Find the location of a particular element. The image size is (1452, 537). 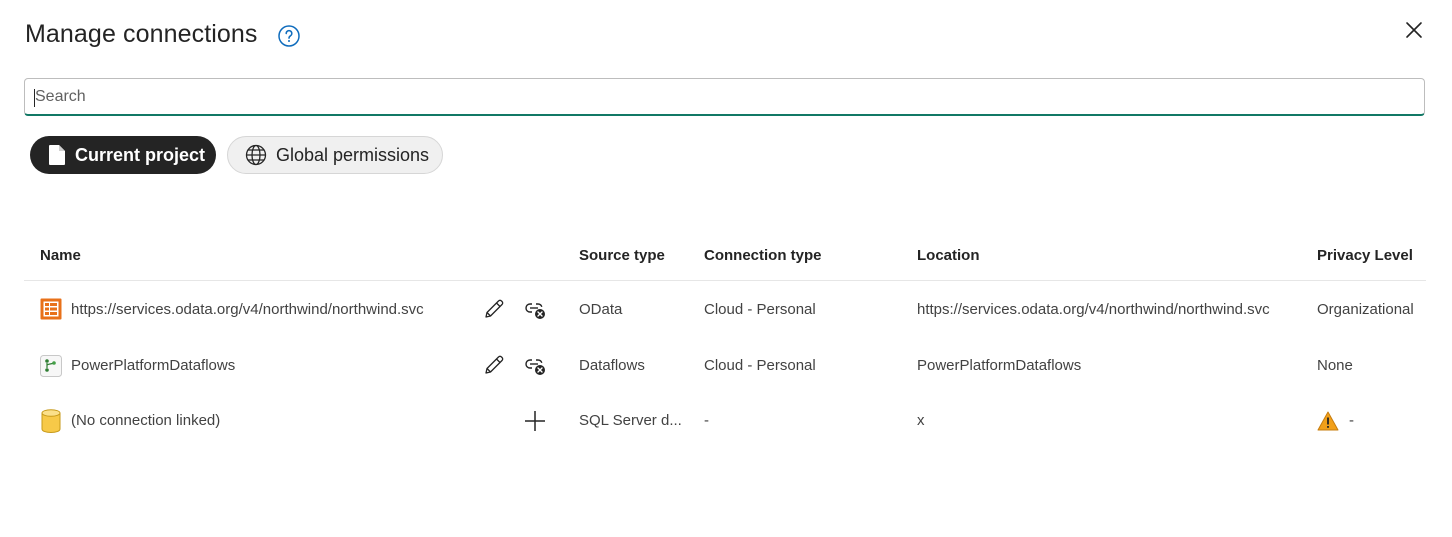

search-field is located at coordinates (724, 97).